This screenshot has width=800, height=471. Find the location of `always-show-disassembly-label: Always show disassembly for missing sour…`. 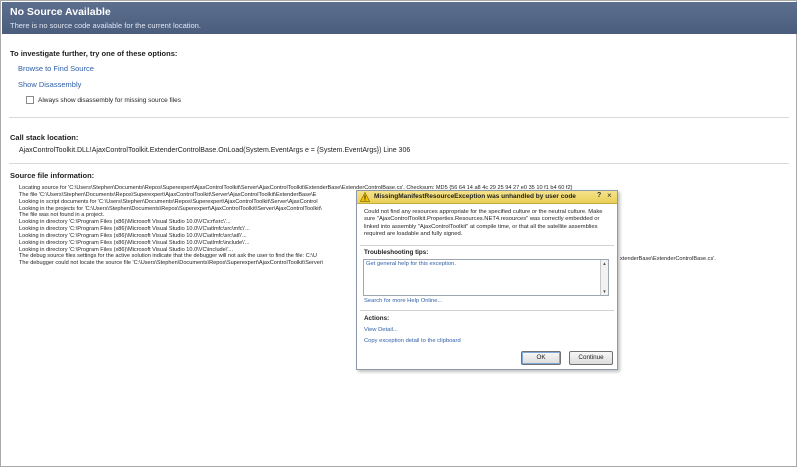

always-show-disassembly-label: Always show disassembly for missing sour… is located at coordinates (110, 100).